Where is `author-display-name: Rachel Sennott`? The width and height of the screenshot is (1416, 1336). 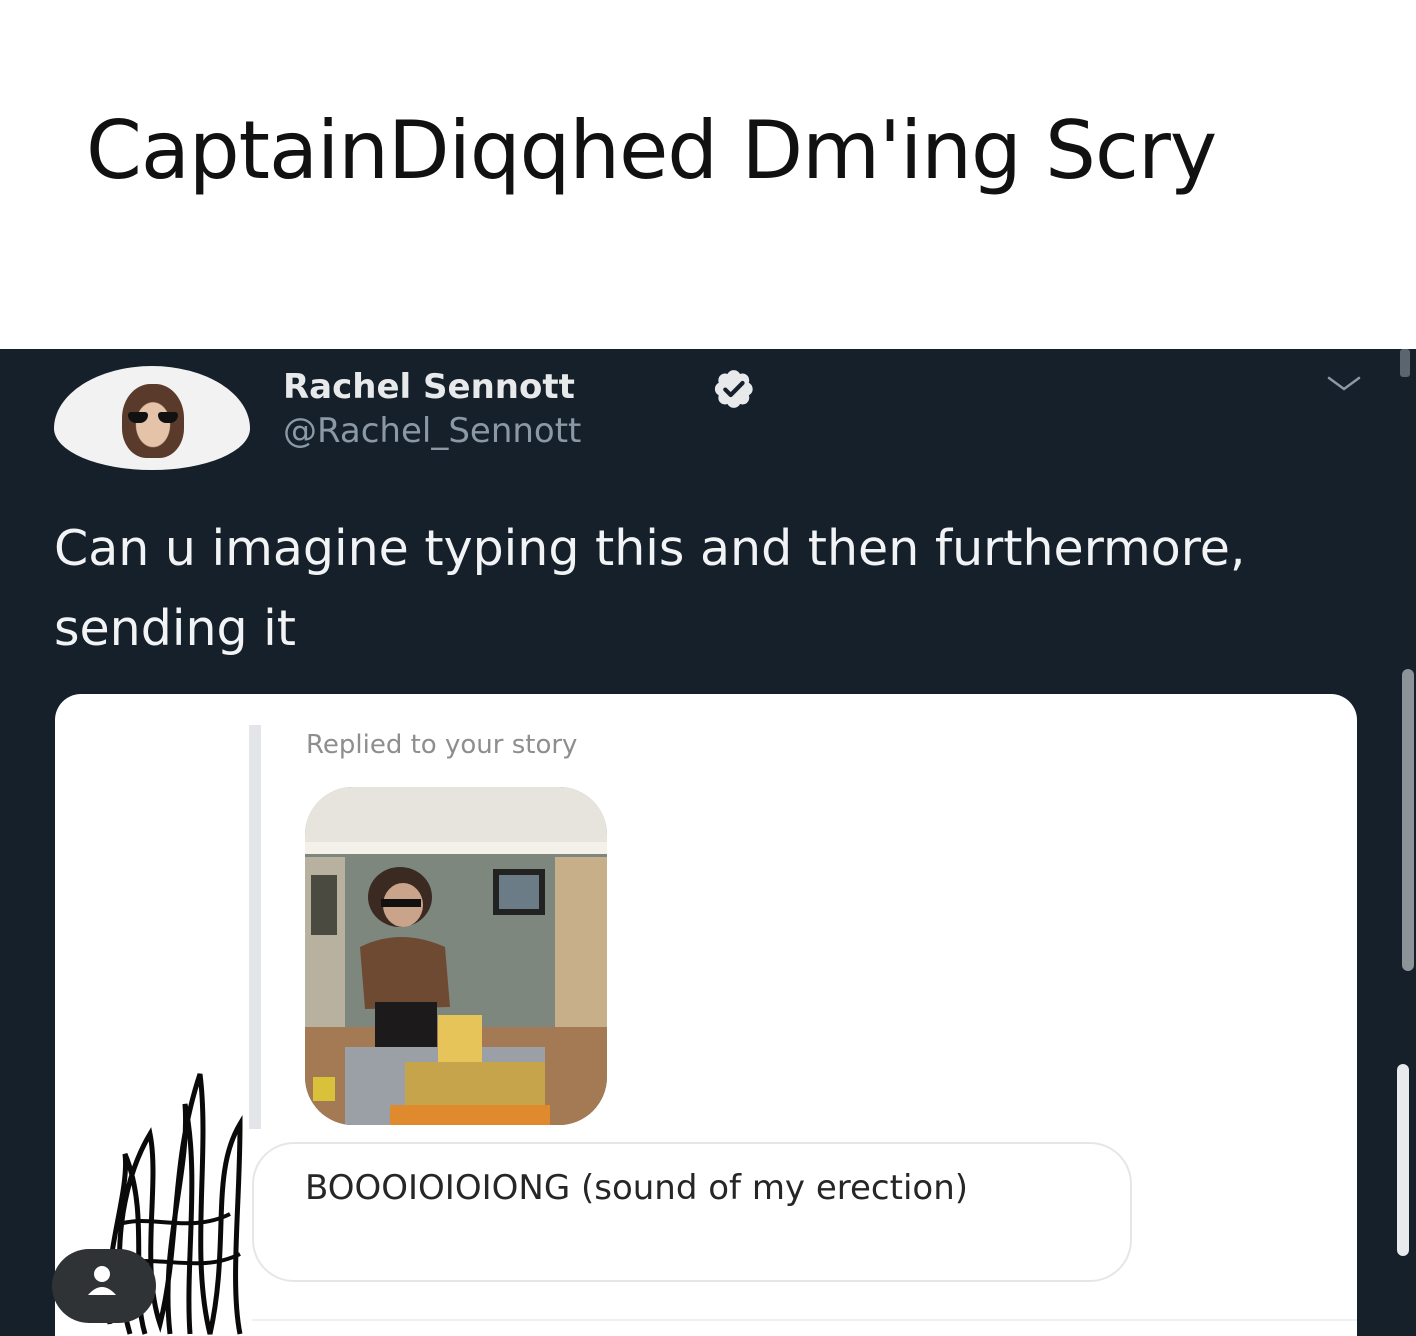 author-display-name: Rachel Sennott is located at coordinates (429, 387).